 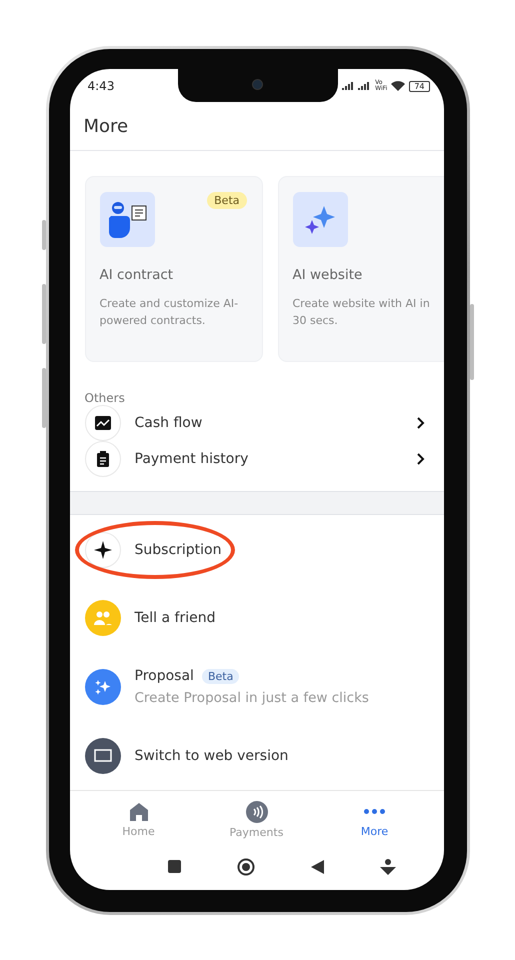 I want to click on card-title: AI website, so click(x=328, y=275).